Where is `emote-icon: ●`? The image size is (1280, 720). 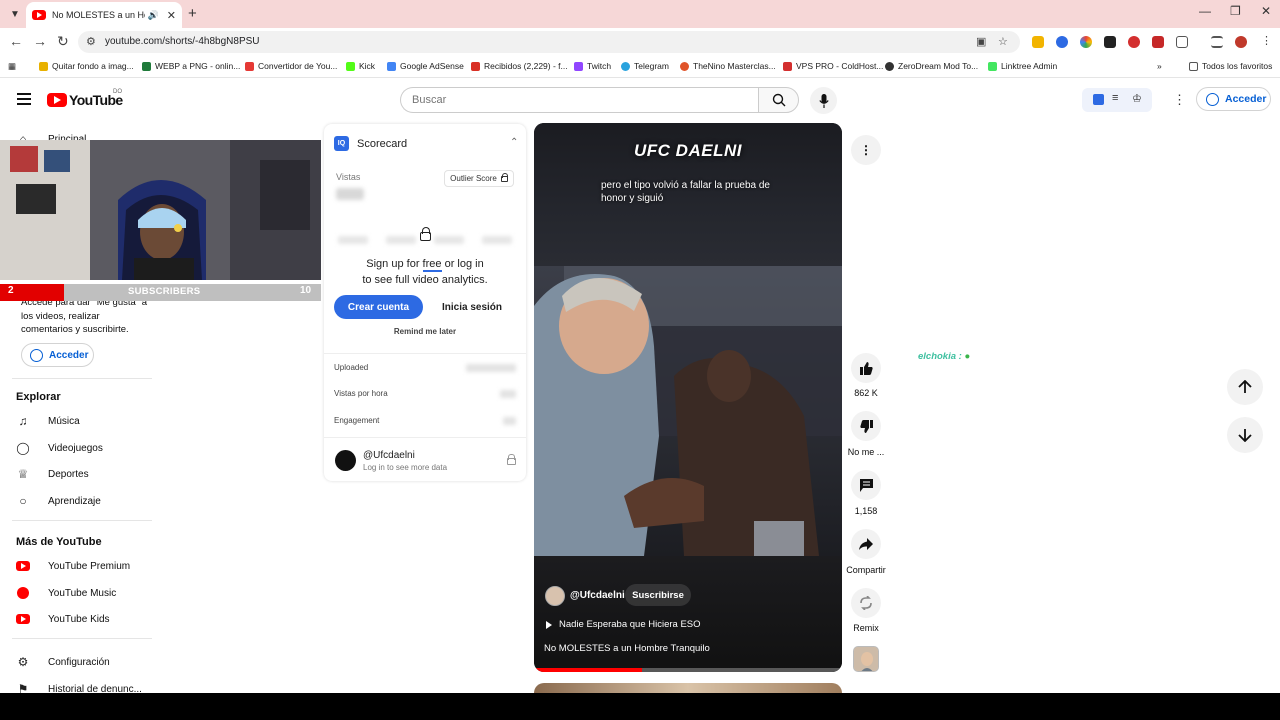
emote-icon: ● is located at coordinates (967, 356).